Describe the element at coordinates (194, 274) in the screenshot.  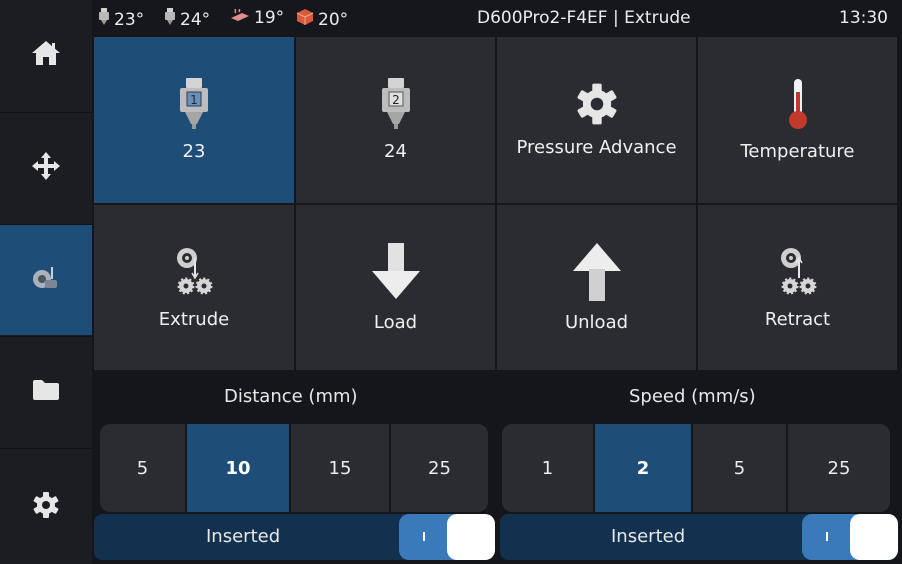
I see `extrude-gears-icon` at that location.